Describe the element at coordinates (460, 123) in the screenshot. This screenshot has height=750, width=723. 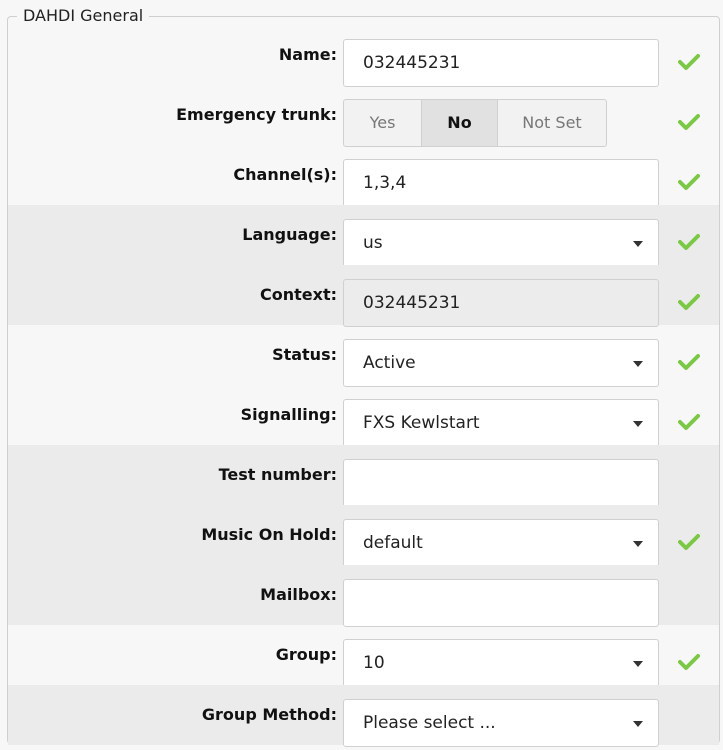
I see `emergency-no-button: No` at that location.